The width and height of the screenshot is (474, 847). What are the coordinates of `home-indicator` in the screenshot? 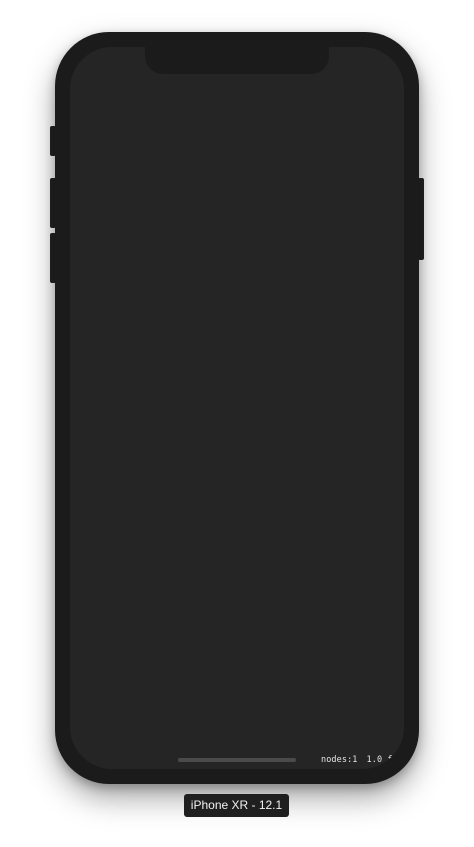 It's located at (237, 760).